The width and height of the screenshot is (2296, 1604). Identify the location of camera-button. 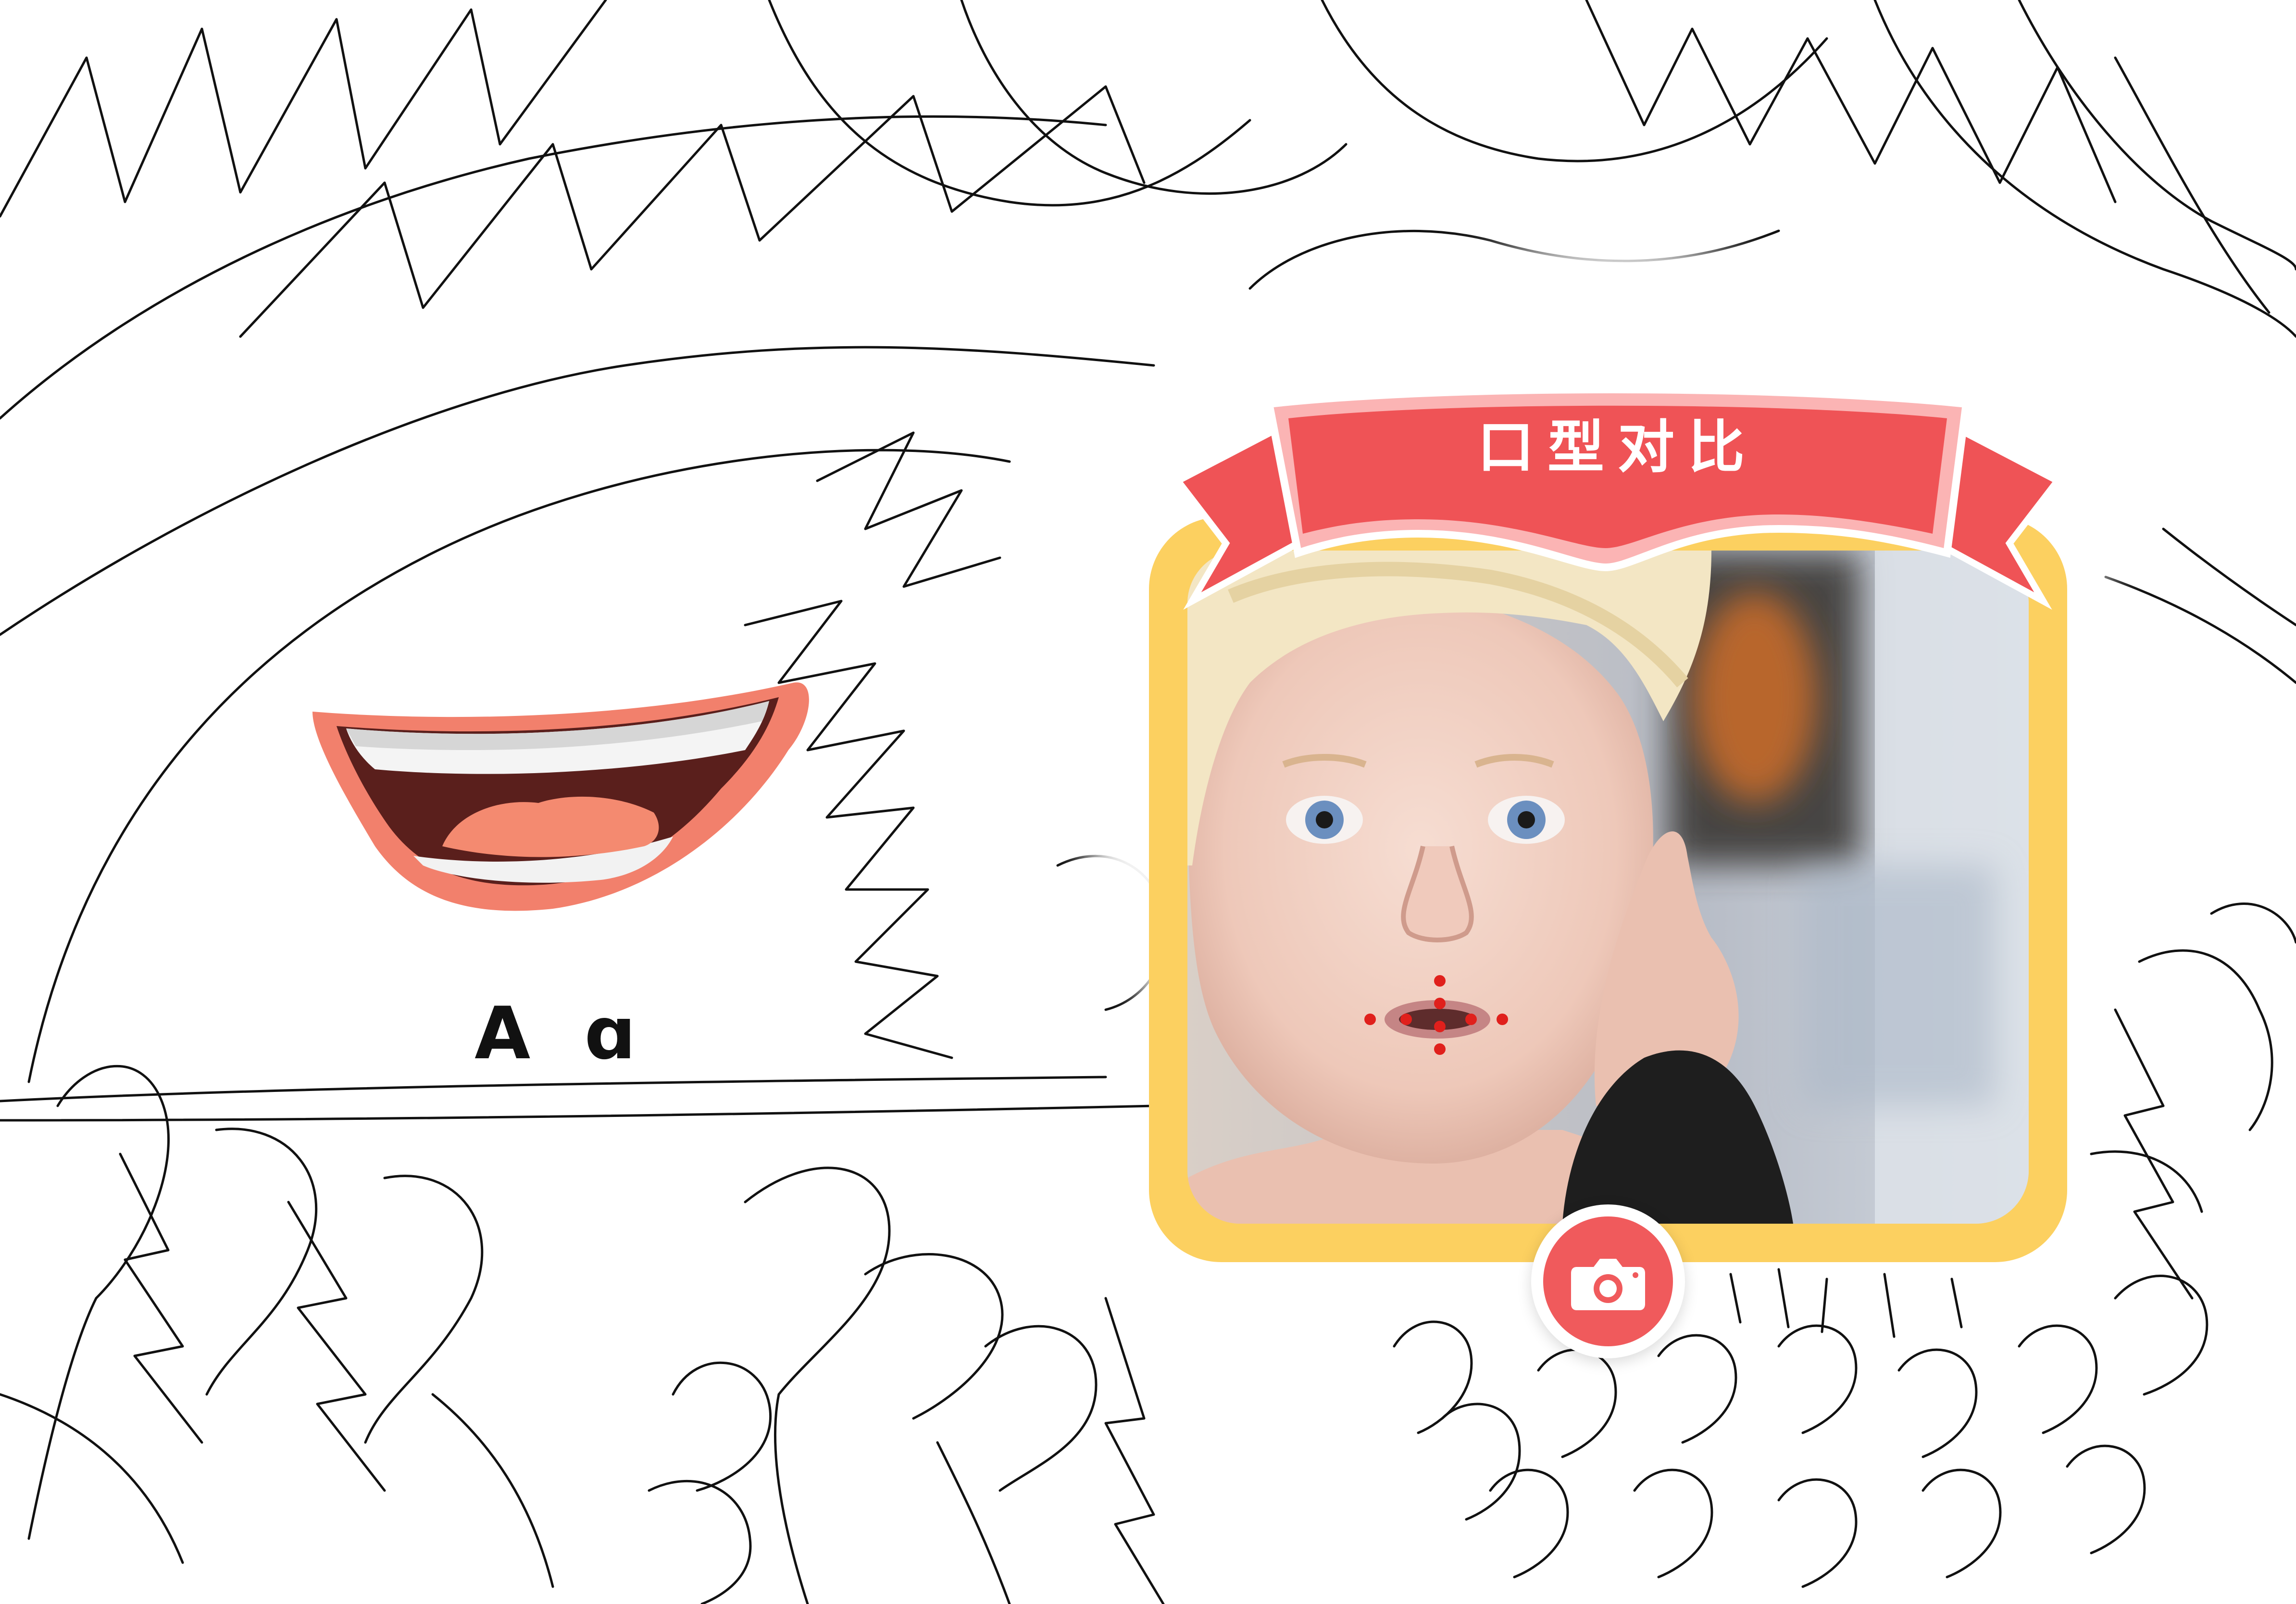
(1608, 1281).